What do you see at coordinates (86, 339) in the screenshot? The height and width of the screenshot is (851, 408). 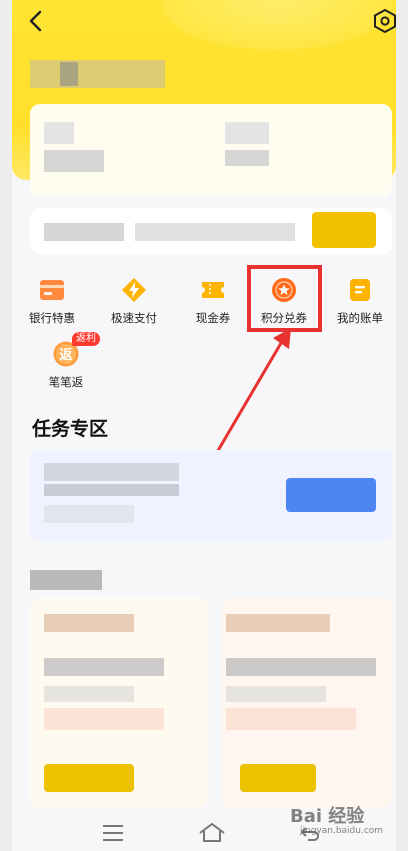 I see `cashback-badge: 返利` at bounding box center [86, 339].